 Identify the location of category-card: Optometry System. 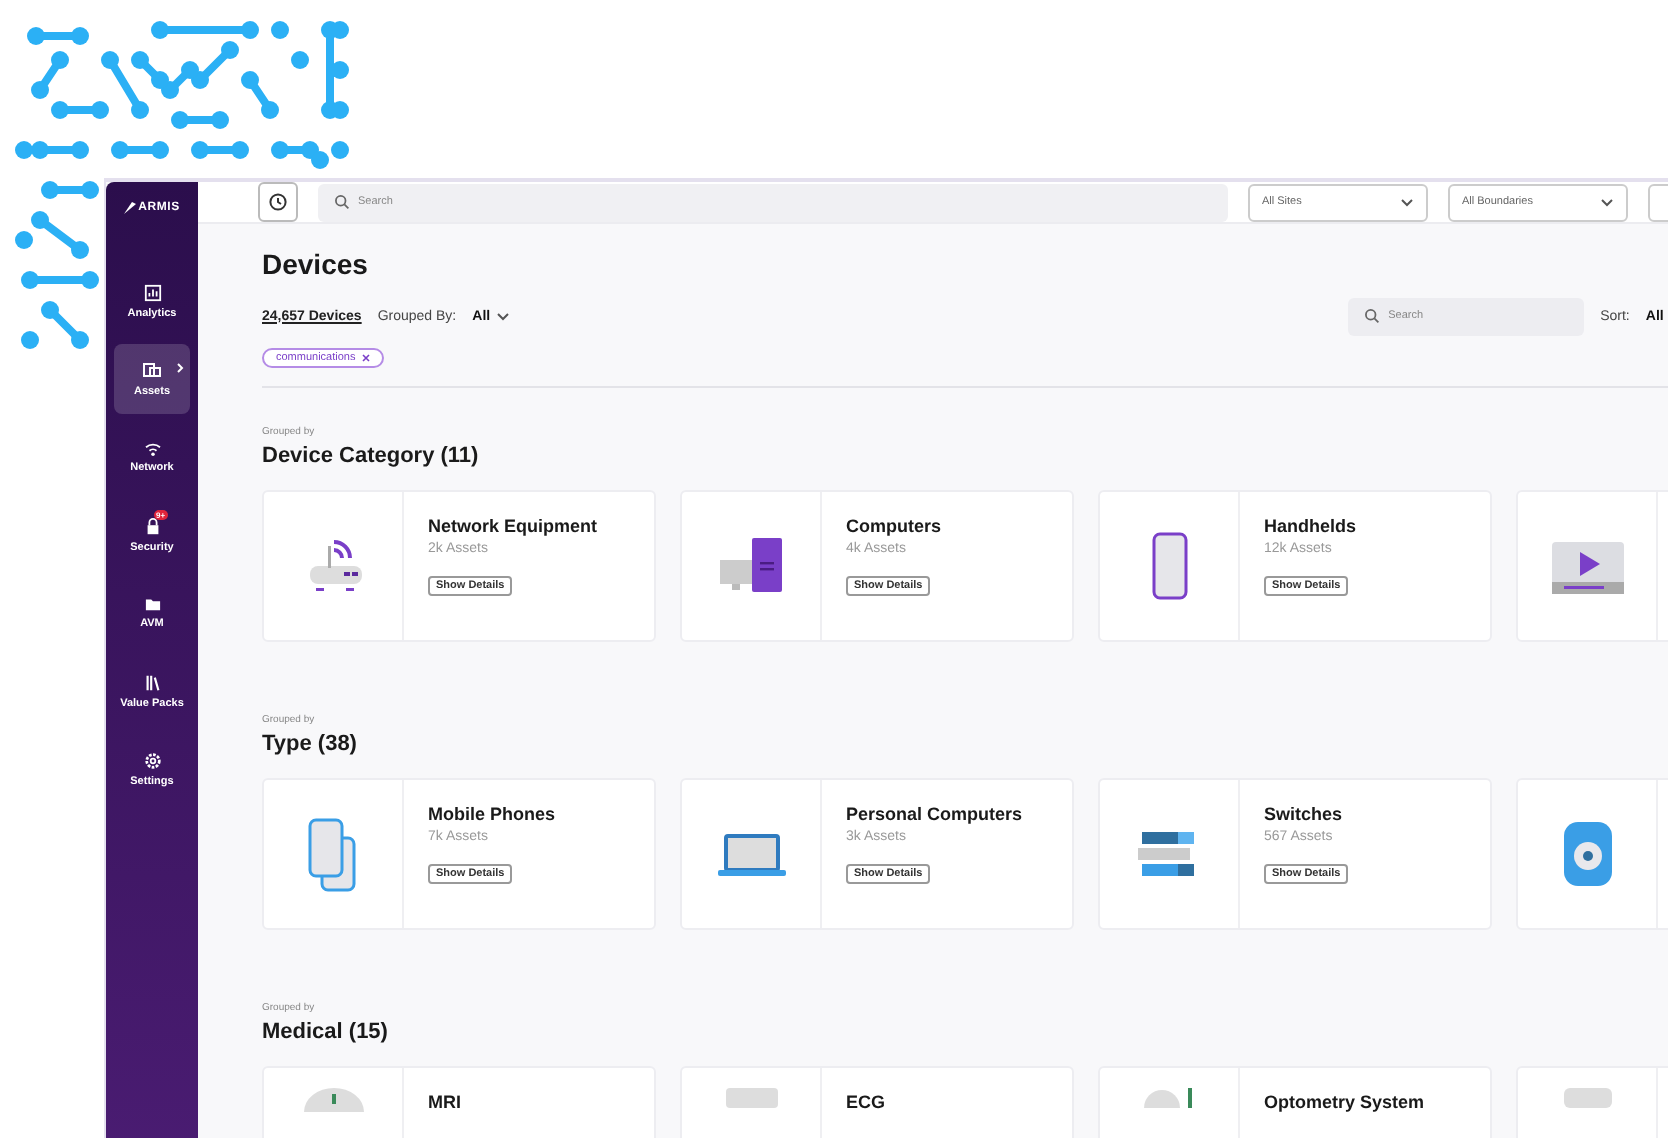
(1295, 1102).